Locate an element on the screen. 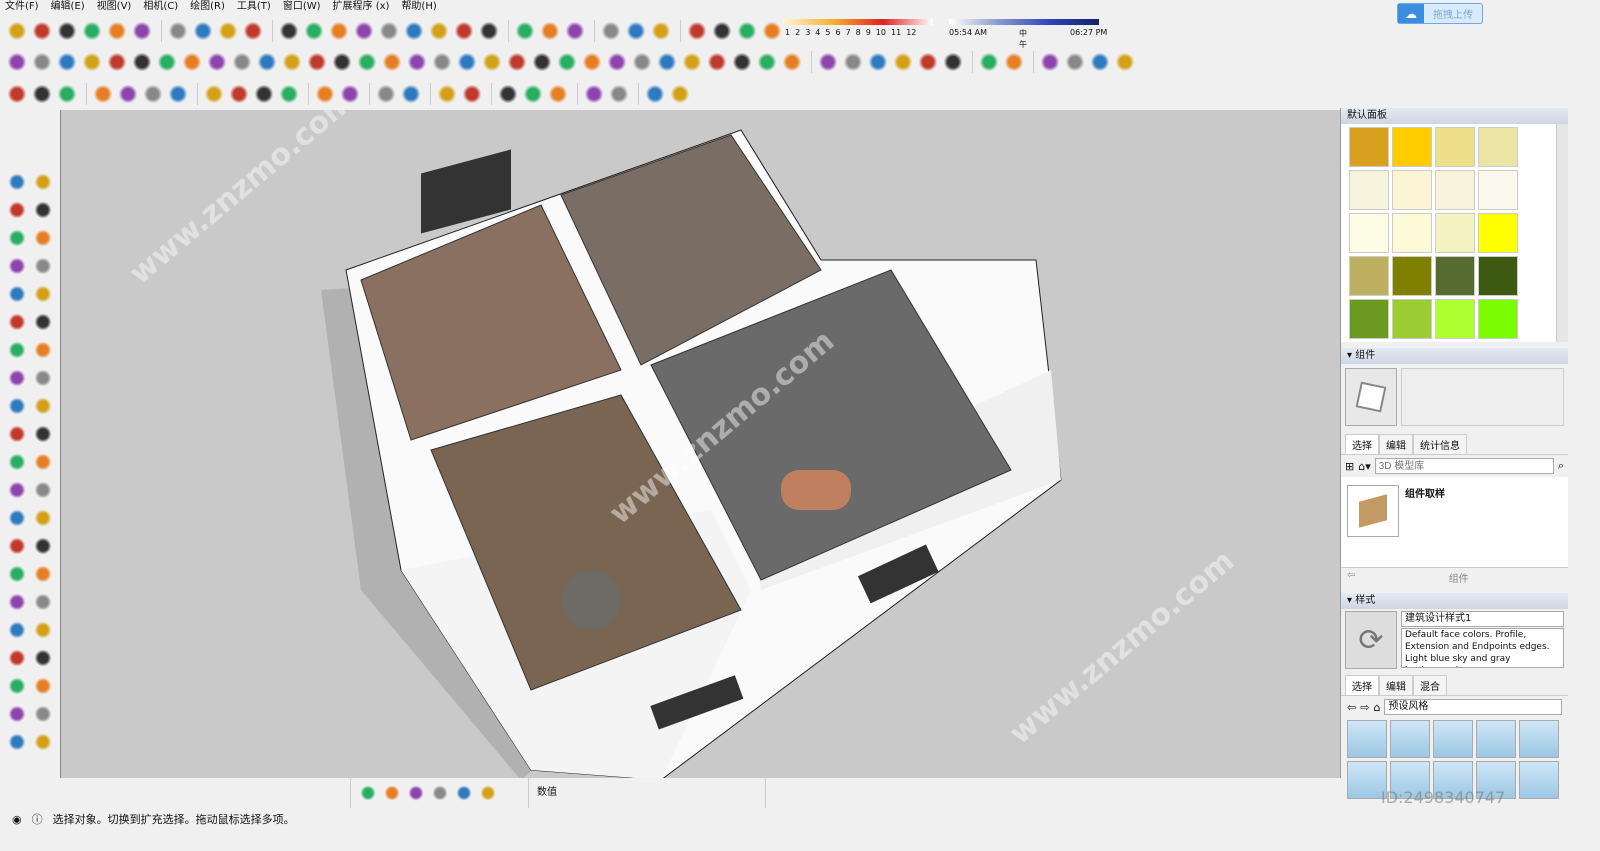  component-search-input is located at coordinates (1464, 466).